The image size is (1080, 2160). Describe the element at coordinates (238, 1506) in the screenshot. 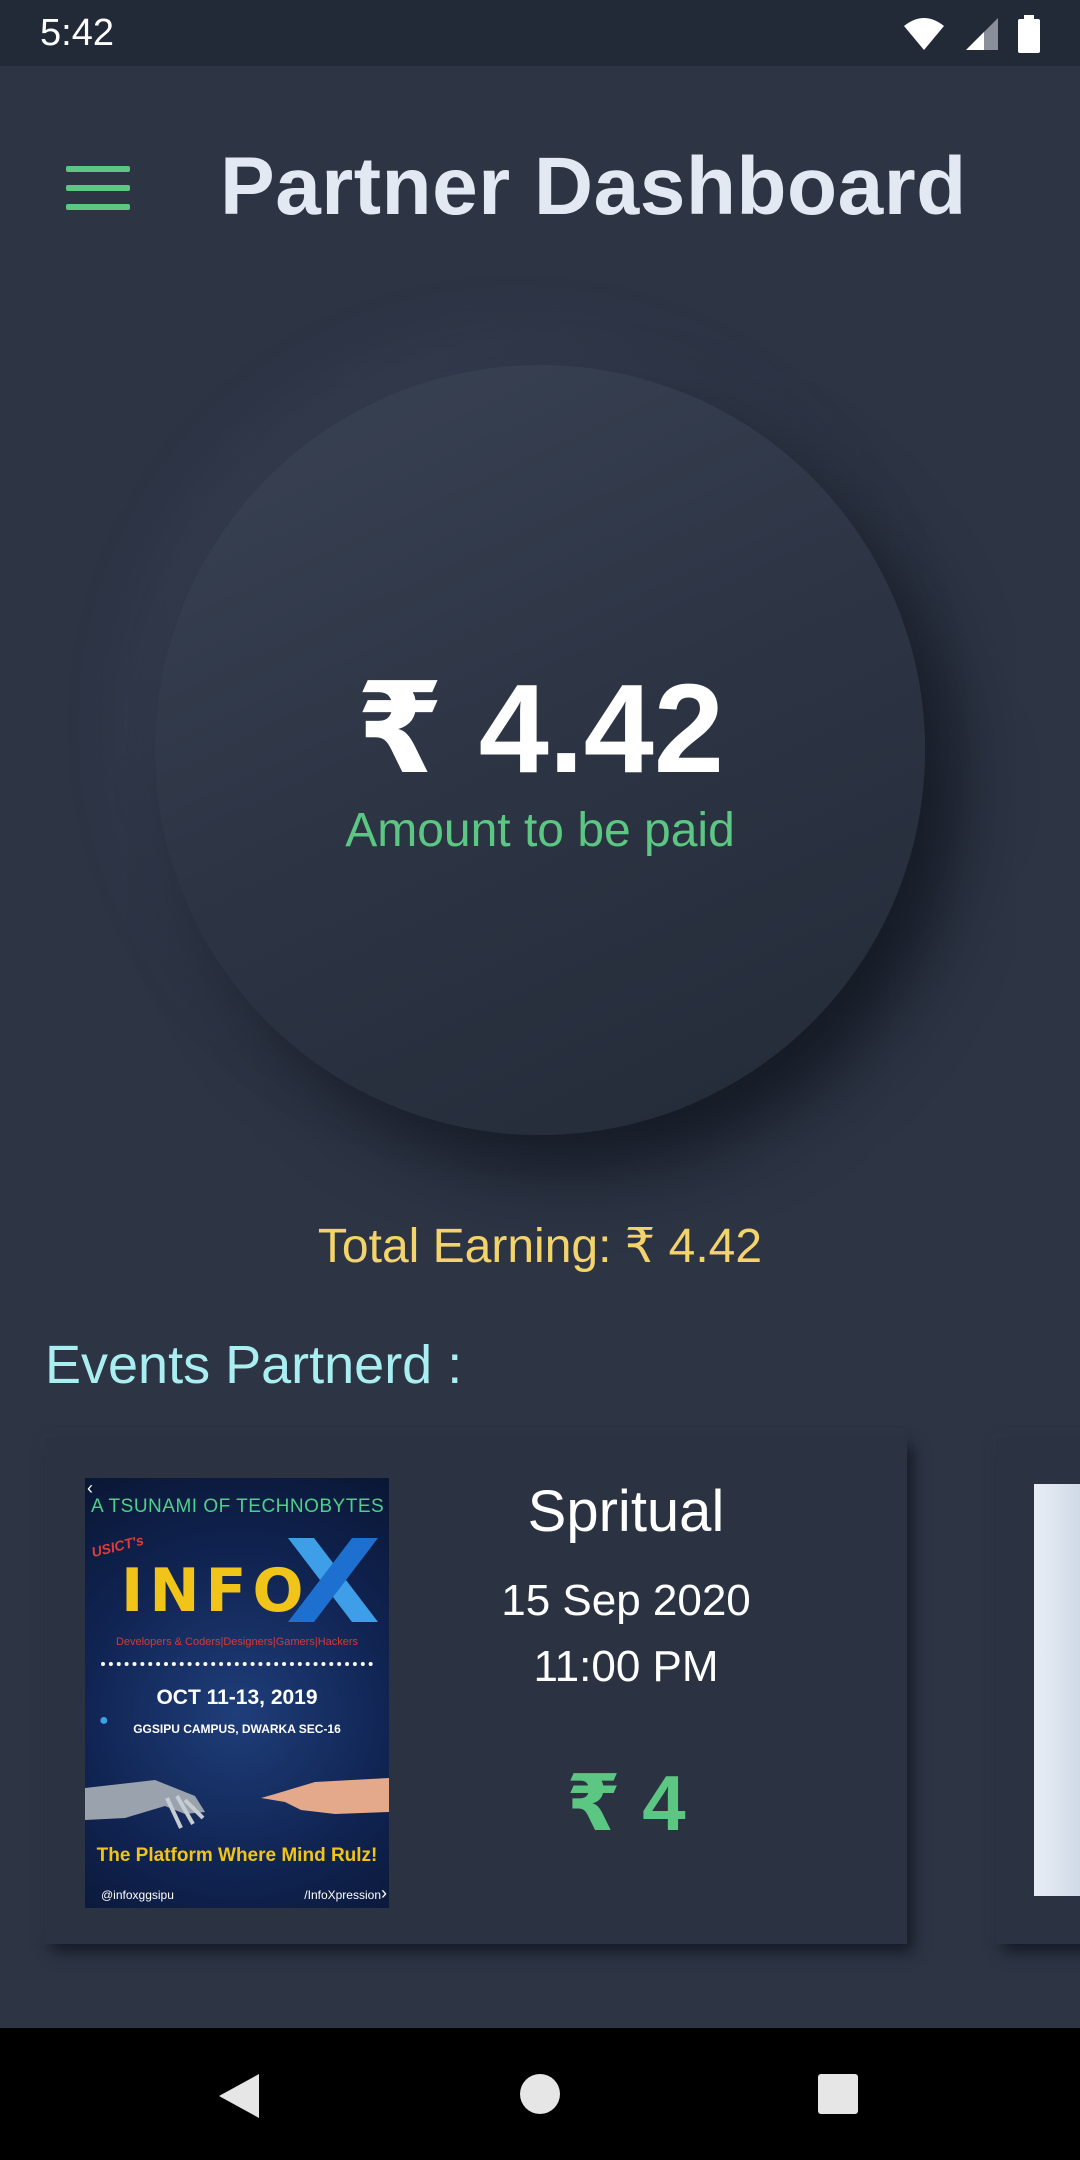

I see `poster-tagline-top: A TSUNAMI OF TECHNOBYTES` at that location.